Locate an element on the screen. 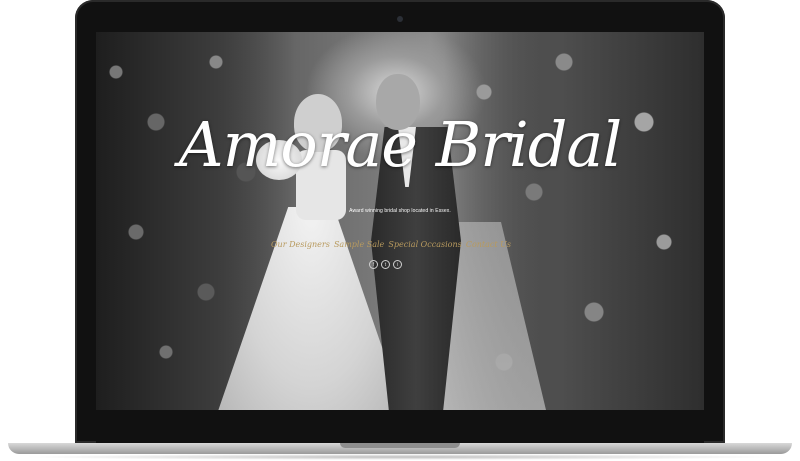 This screenshot has width=800, height=461. nav-sample-sale: Sample Sale is located at coordinates (359, 244).